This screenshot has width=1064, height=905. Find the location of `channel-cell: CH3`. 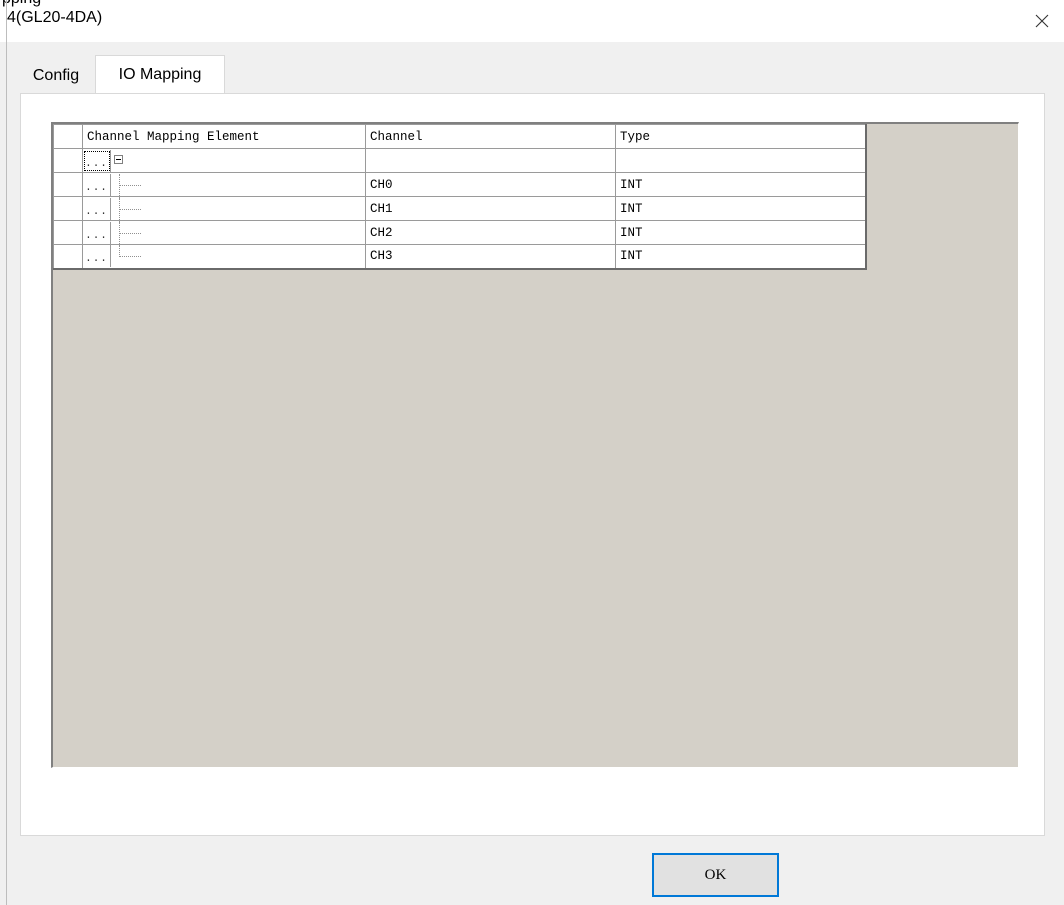

channel-cell: CH3 is located at coordinates (490, 256).